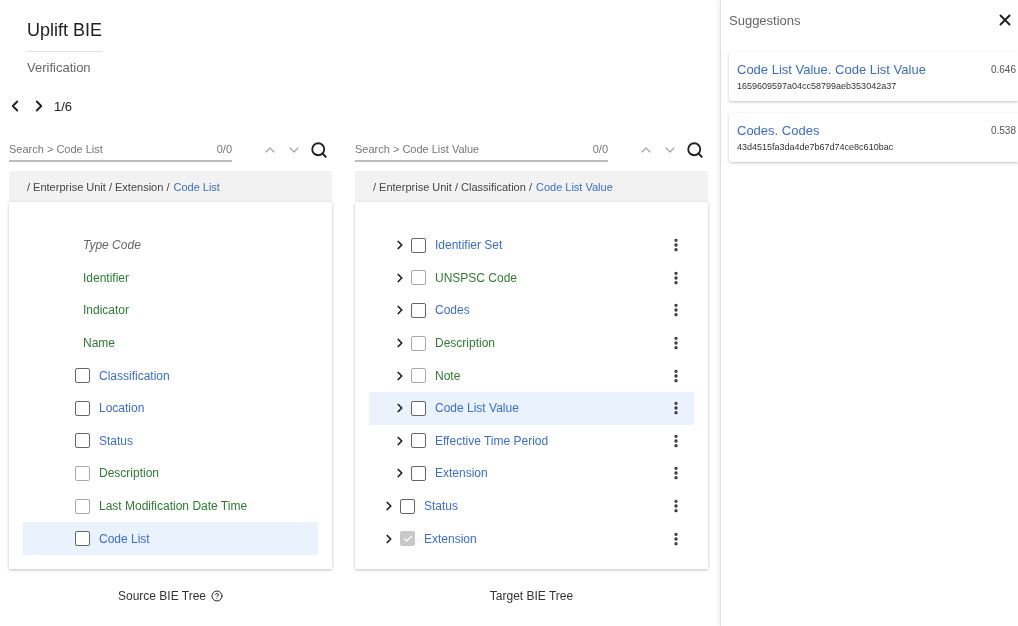  I want to click on field-label: Identifier, so click(106, 277).